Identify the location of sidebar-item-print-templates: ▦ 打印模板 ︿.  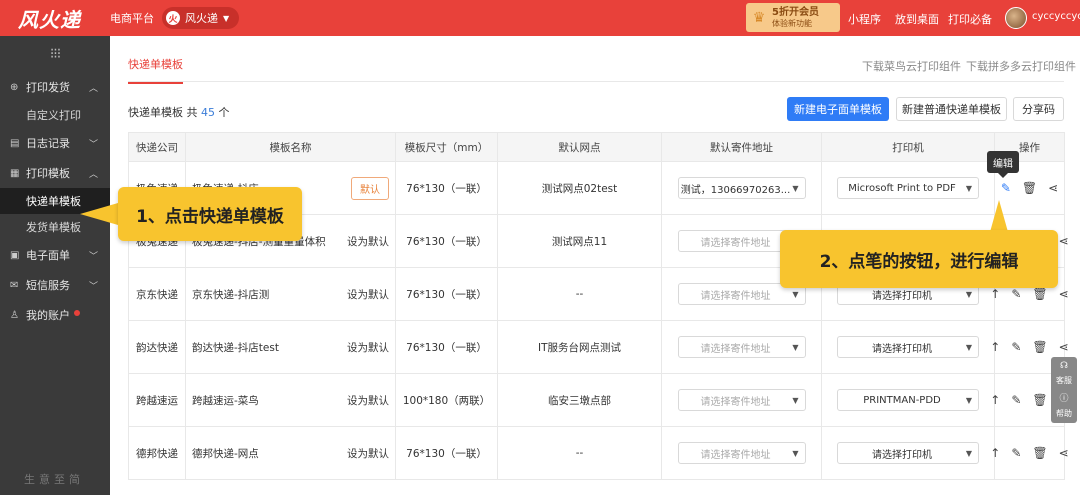
(55, 173).